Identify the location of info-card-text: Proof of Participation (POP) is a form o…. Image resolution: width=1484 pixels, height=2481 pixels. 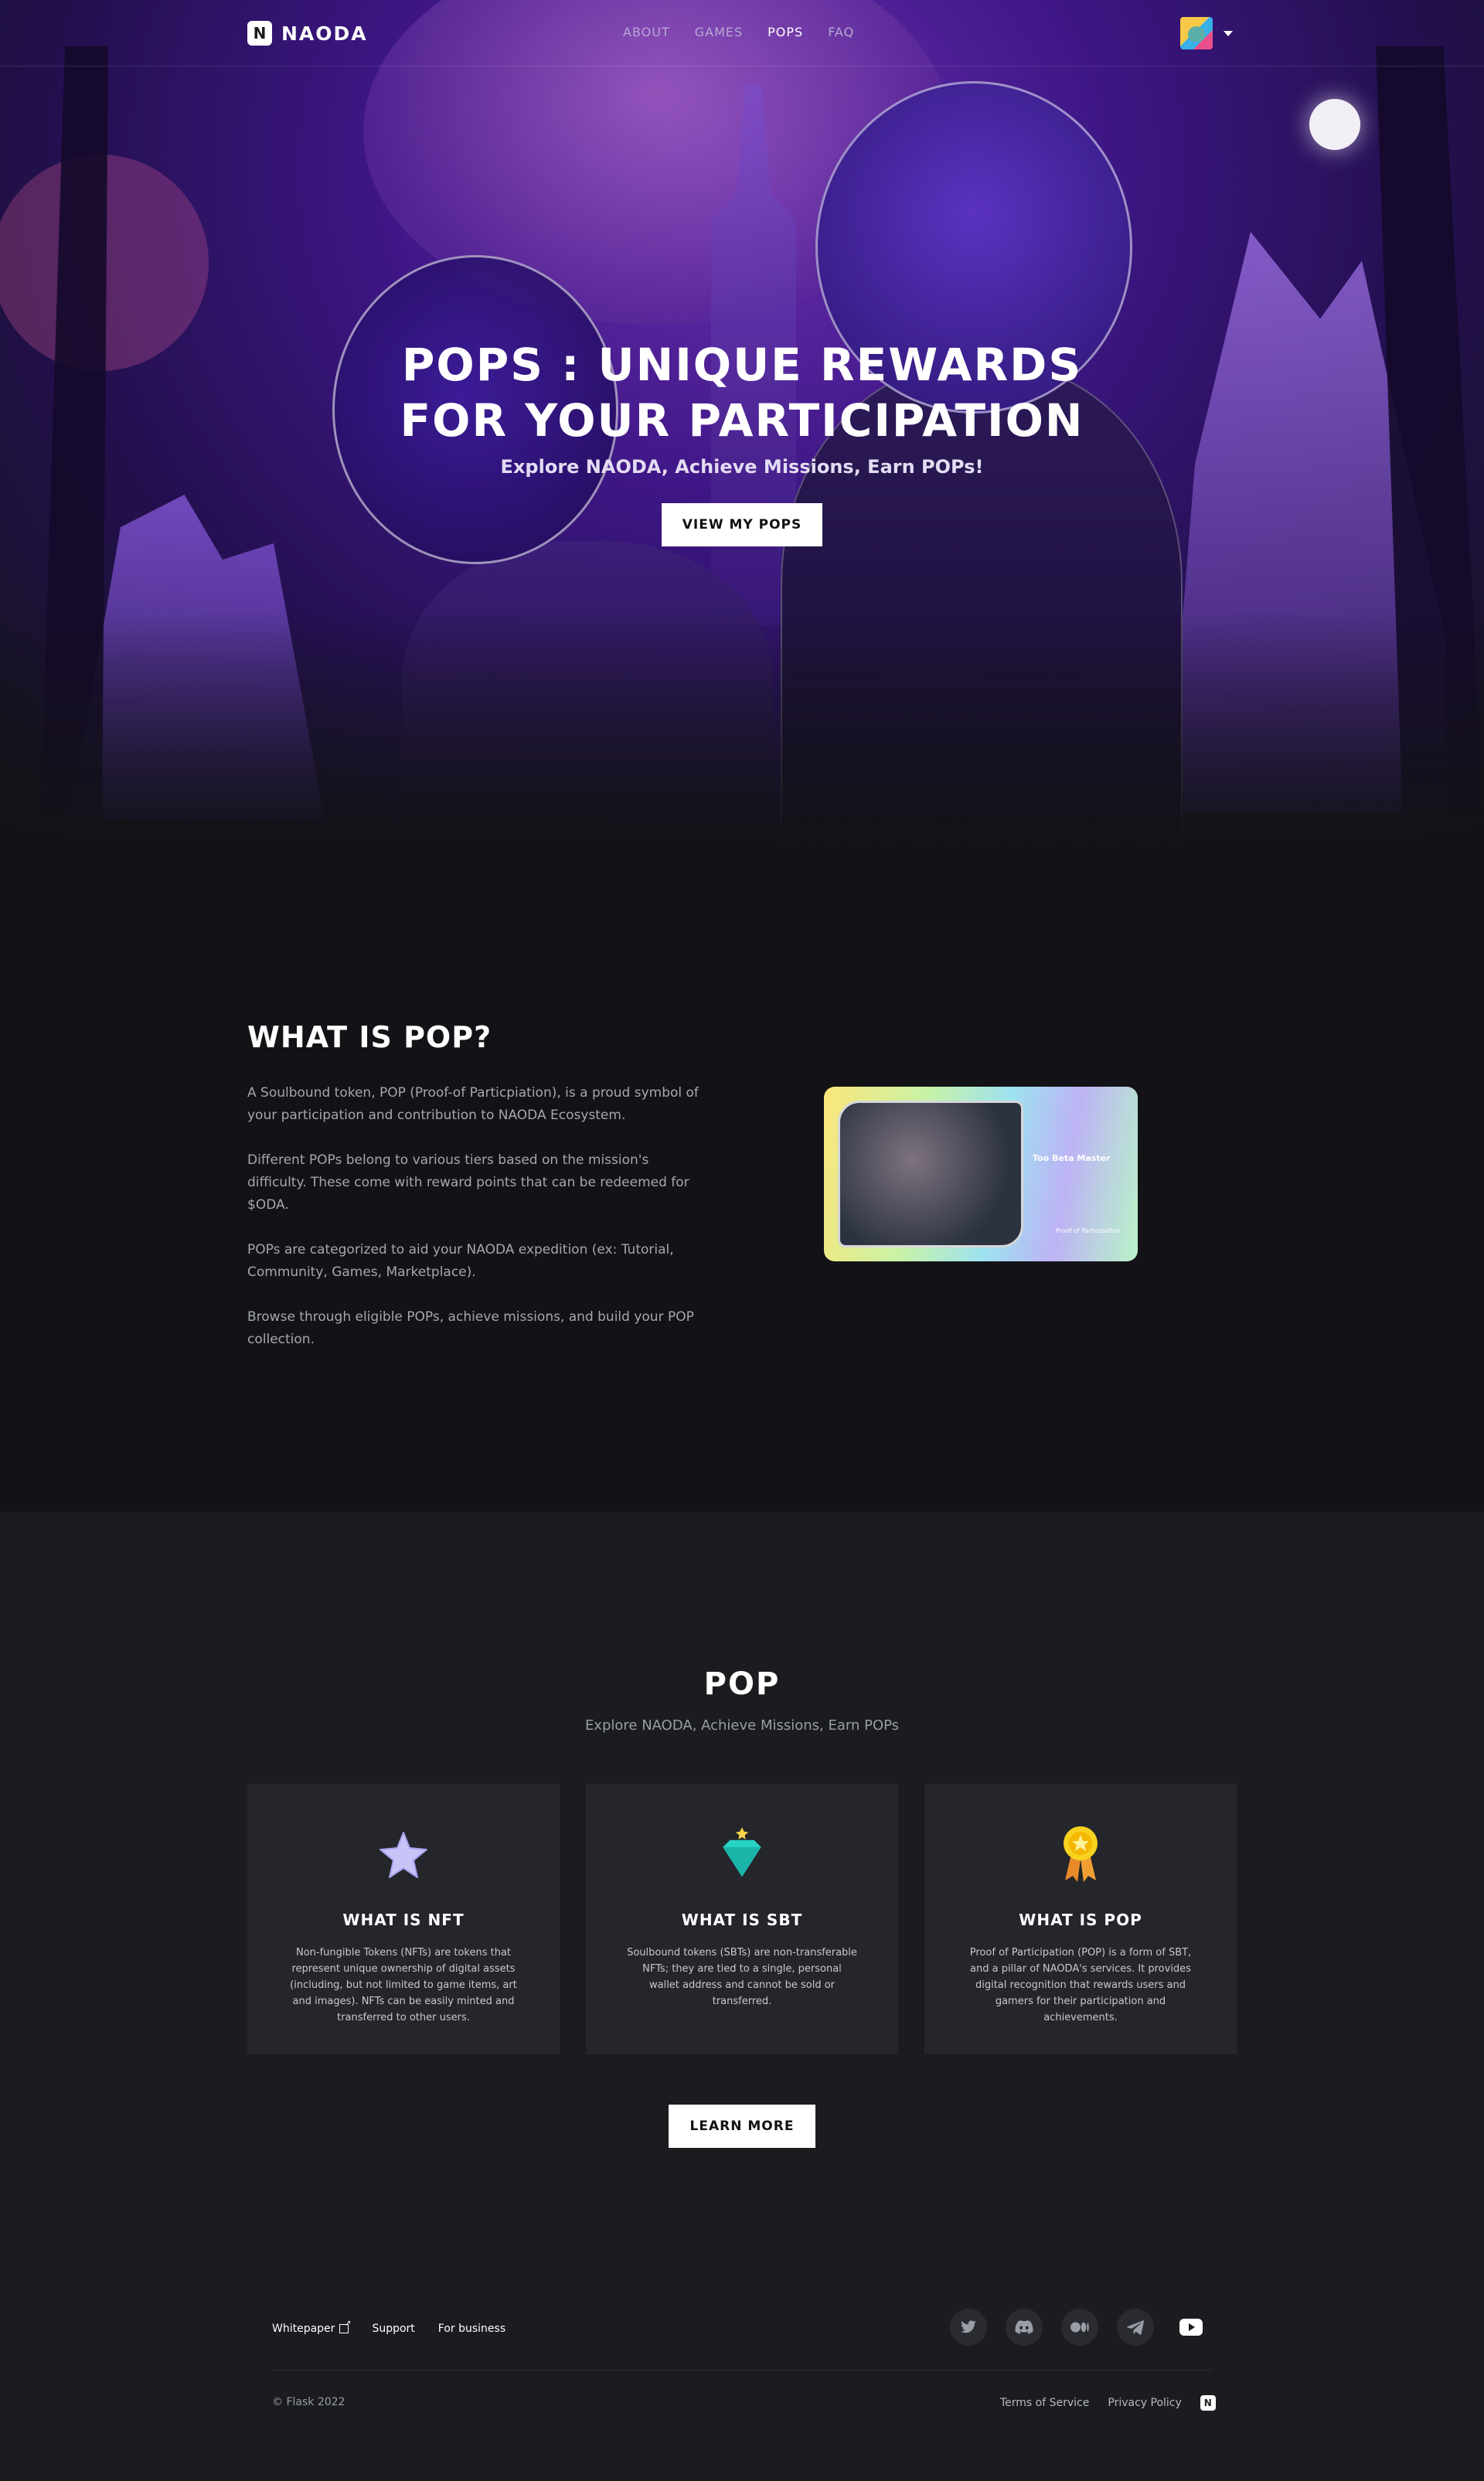
(1080, 1985).